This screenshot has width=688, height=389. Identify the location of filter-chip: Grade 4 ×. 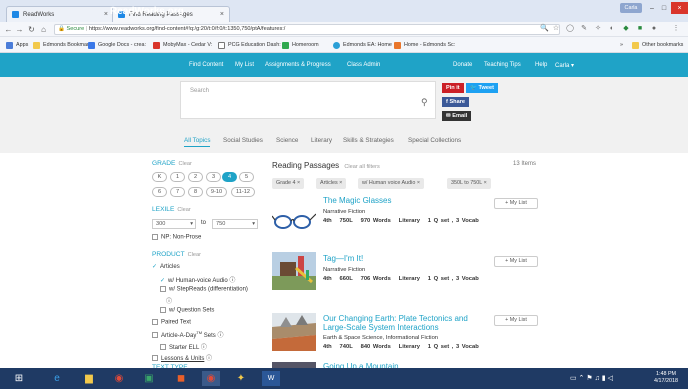
(288, 183).